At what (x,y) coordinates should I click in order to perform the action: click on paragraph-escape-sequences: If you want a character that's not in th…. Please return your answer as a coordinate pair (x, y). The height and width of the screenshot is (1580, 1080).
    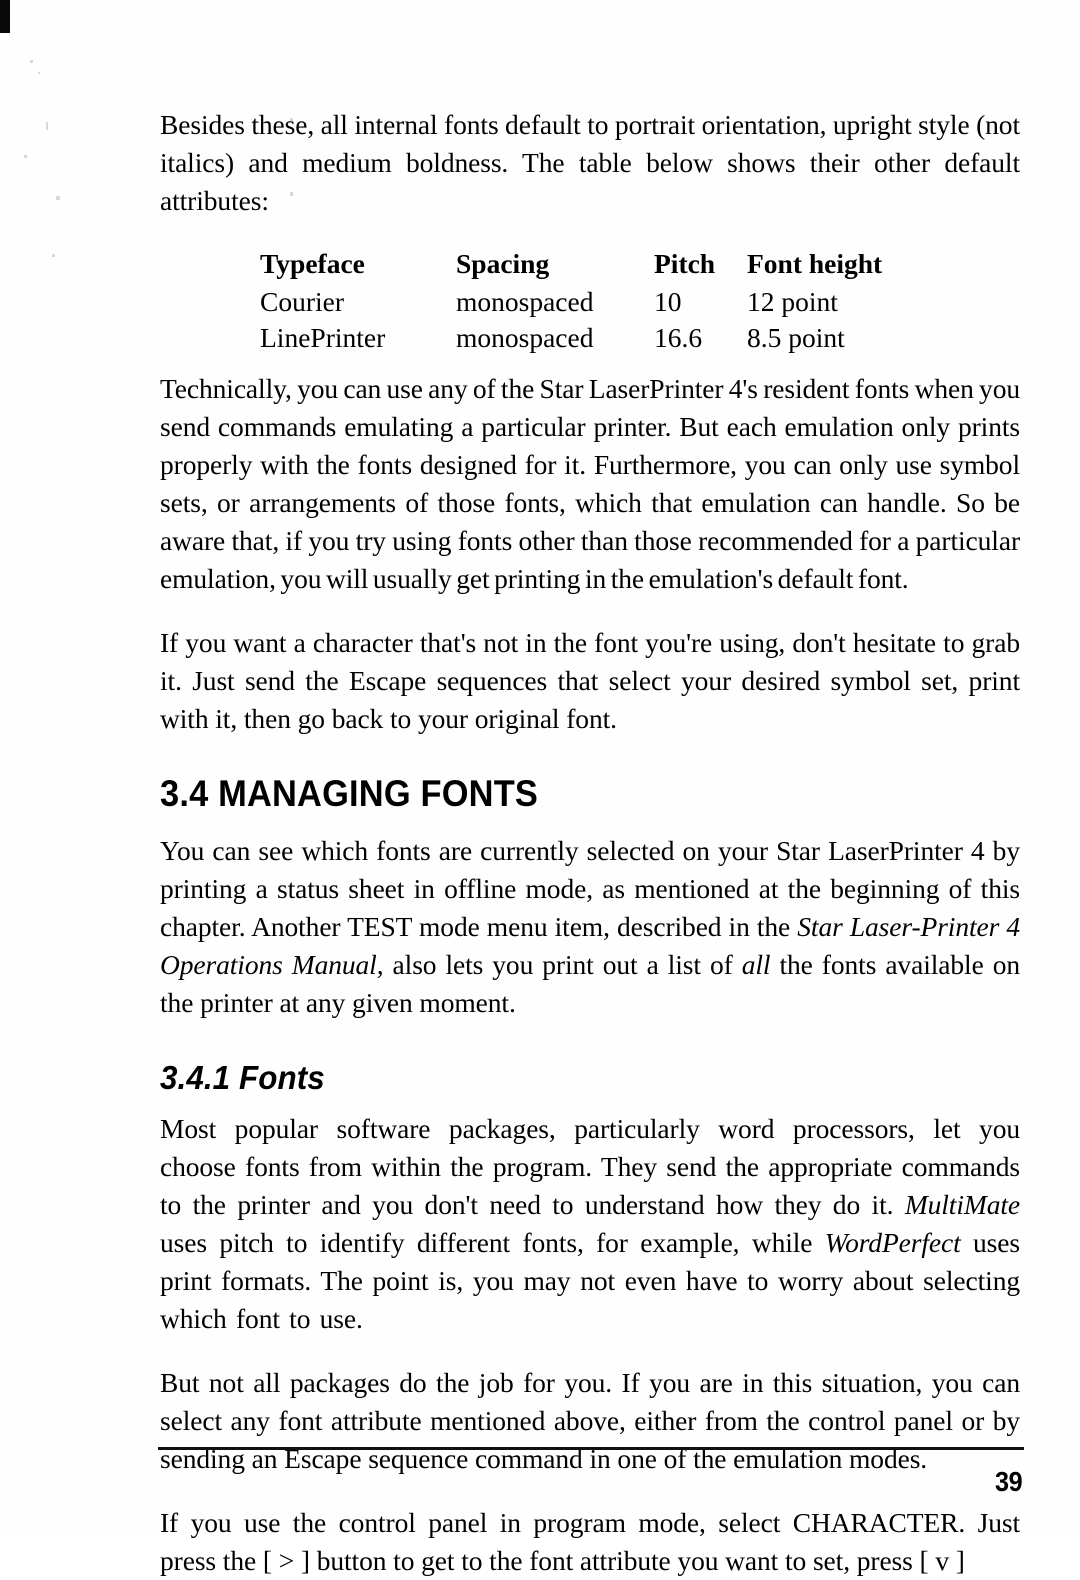
    Looking at the image, I should click on (590, 680).